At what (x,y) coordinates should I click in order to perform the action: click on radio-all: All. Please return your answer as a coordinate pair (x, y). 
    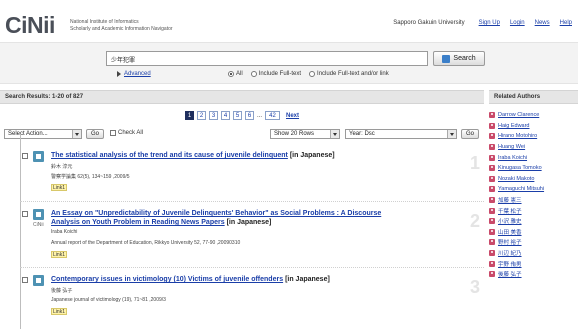
    Looking at the image, I should click on (235, 74).